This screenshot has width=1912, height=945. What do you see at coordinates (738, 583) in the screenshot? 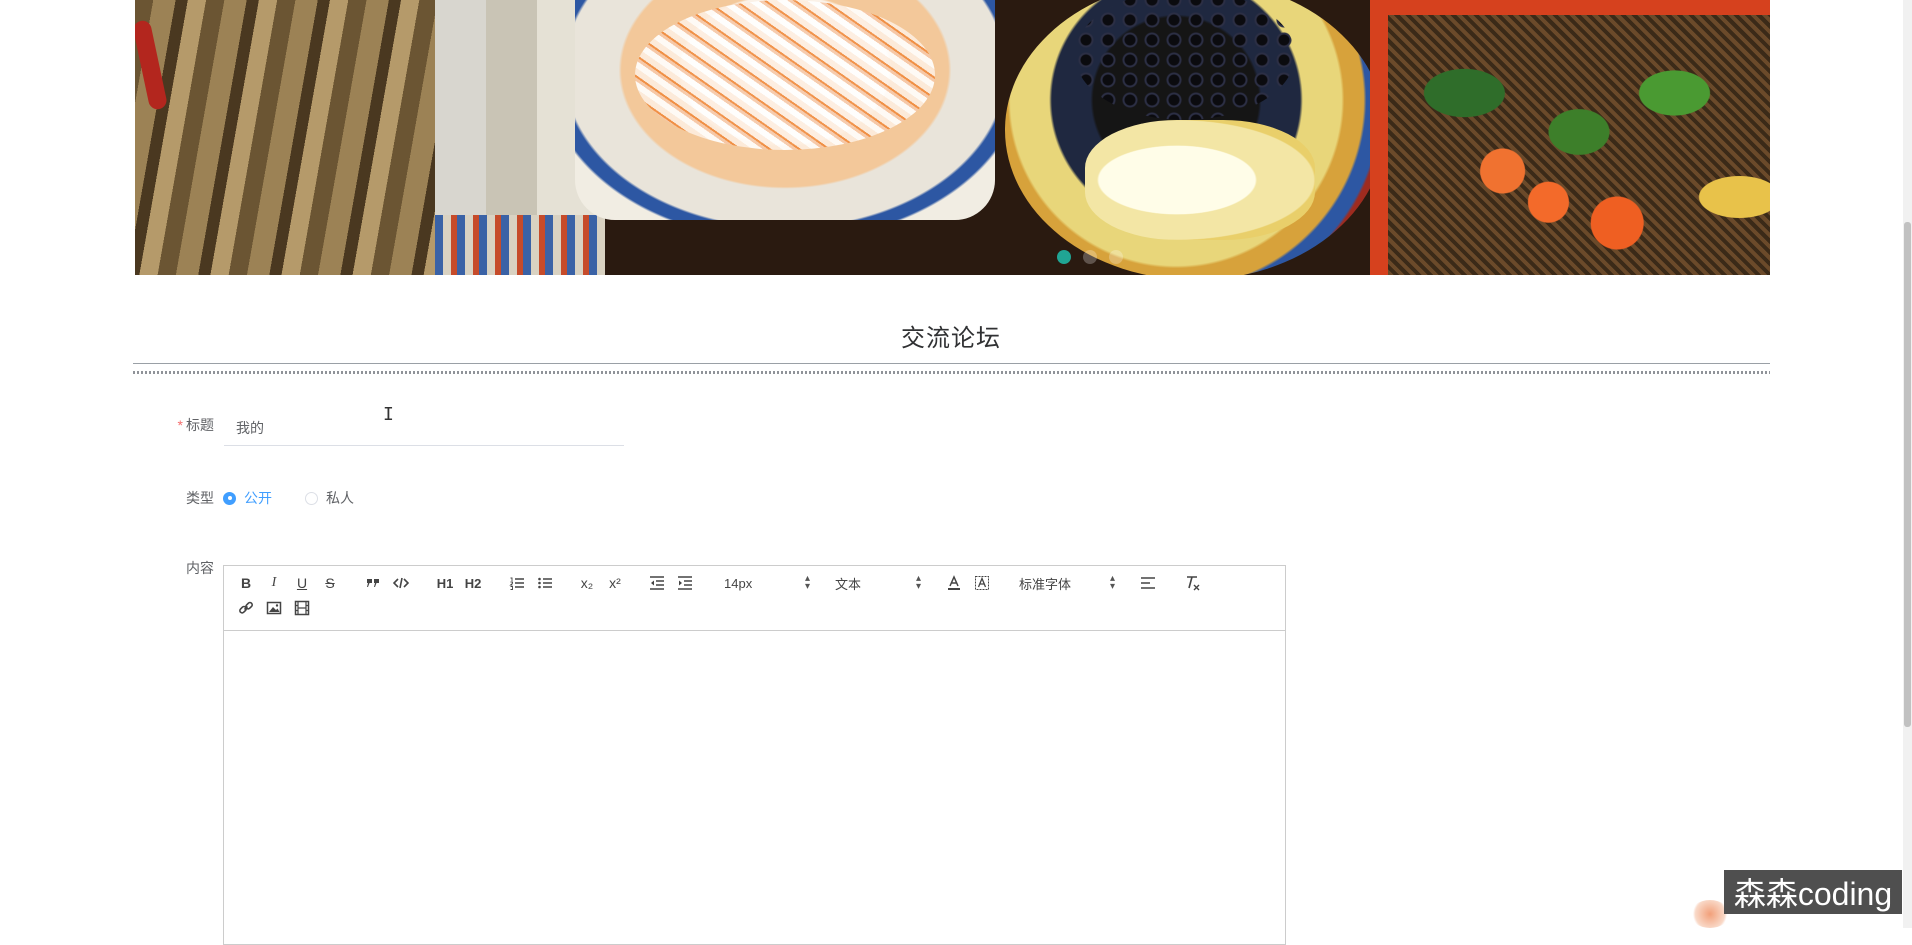
I see `font-size-value: 14px` at bounding box center [738, 583].